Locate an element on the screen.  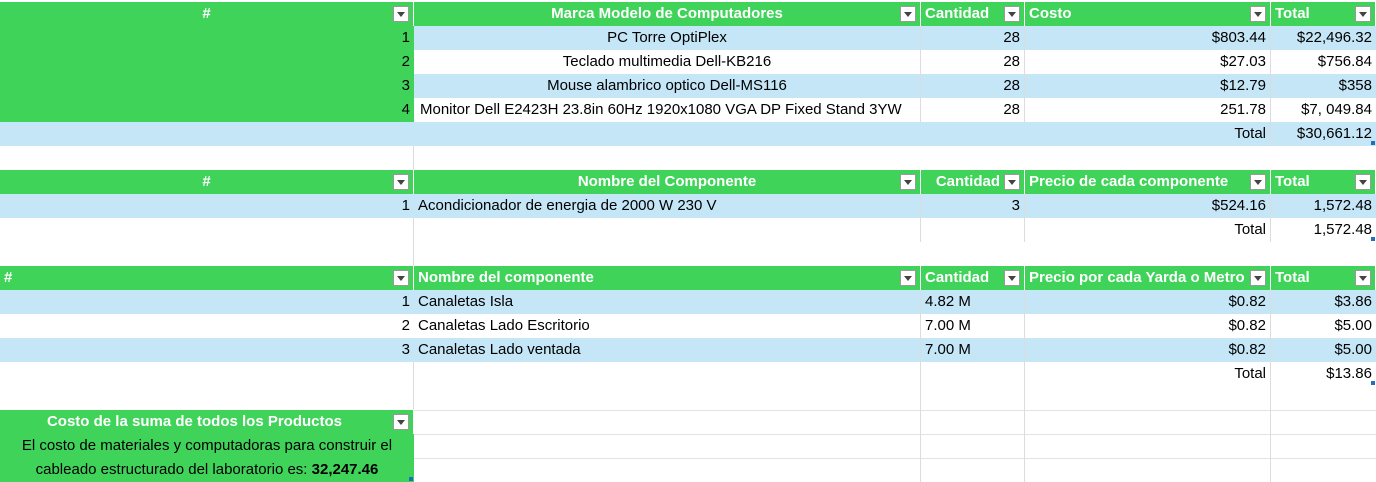
table2-header-item: Nombre del Componente is located at coordinates (667, 182).